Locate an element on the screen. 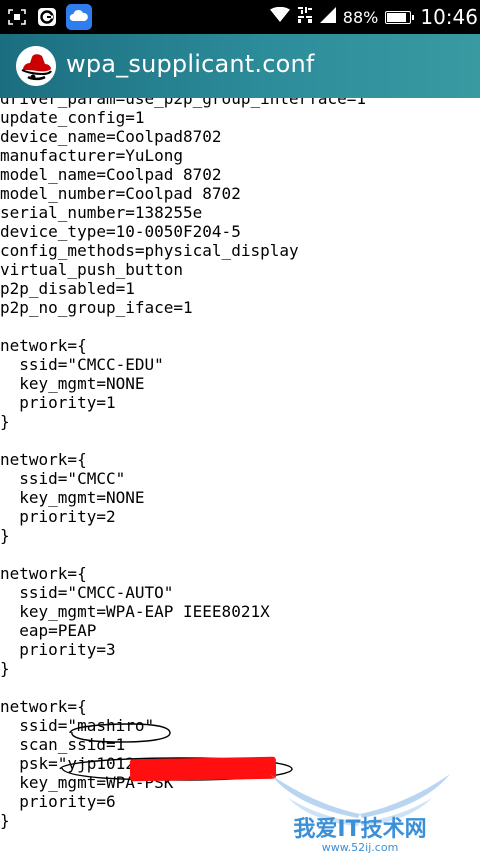 The image size is (480, 854). shield-app-icon is located at coordinates (47, 17).